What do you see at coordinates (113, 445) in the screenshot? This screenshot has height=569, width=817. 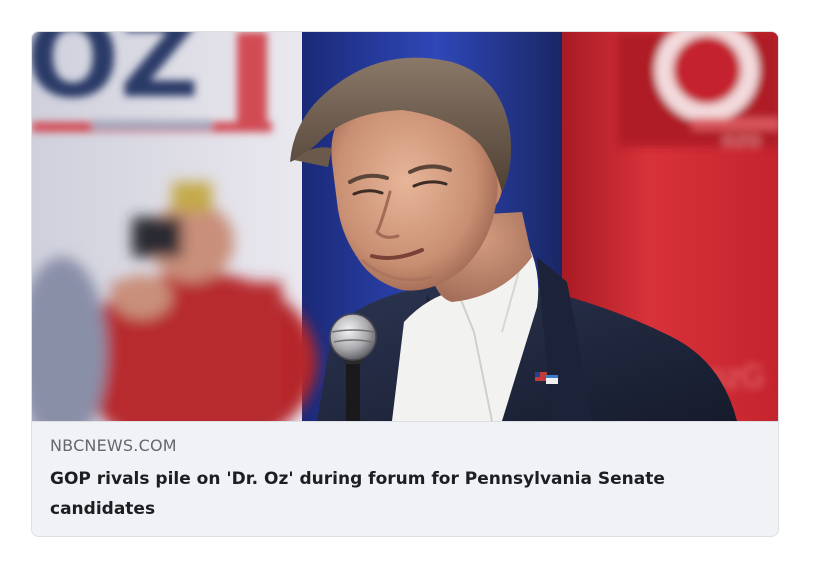 I see `source-domain: NBCNEWS.COM` at bounding box center [113, 445].